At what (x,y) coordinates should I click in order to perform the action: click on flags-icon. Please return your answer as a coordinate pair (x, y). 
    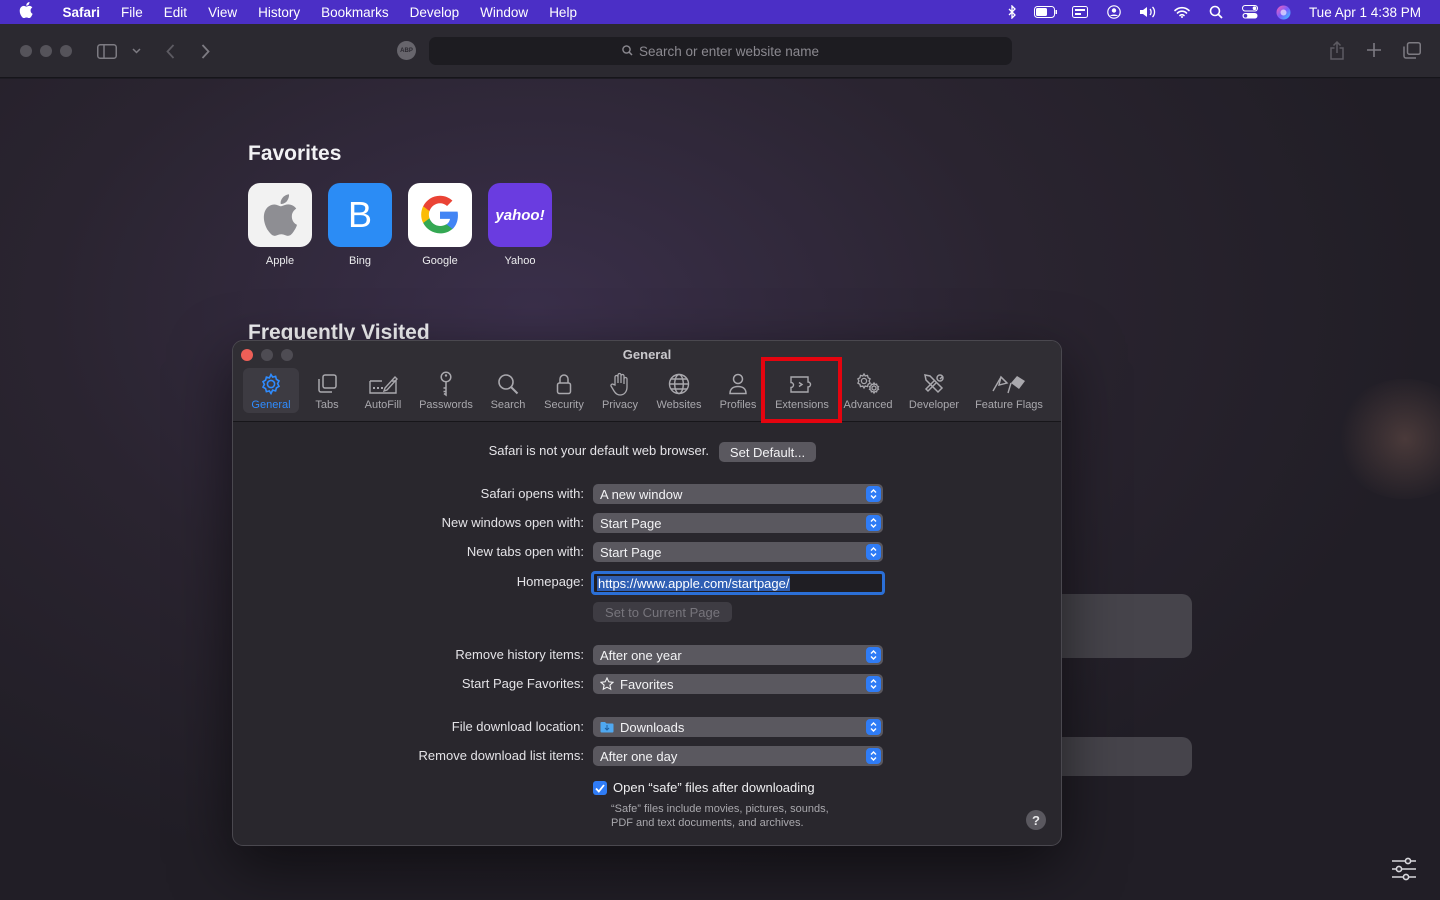
    Looking at the image, I should click on (1009, 384).